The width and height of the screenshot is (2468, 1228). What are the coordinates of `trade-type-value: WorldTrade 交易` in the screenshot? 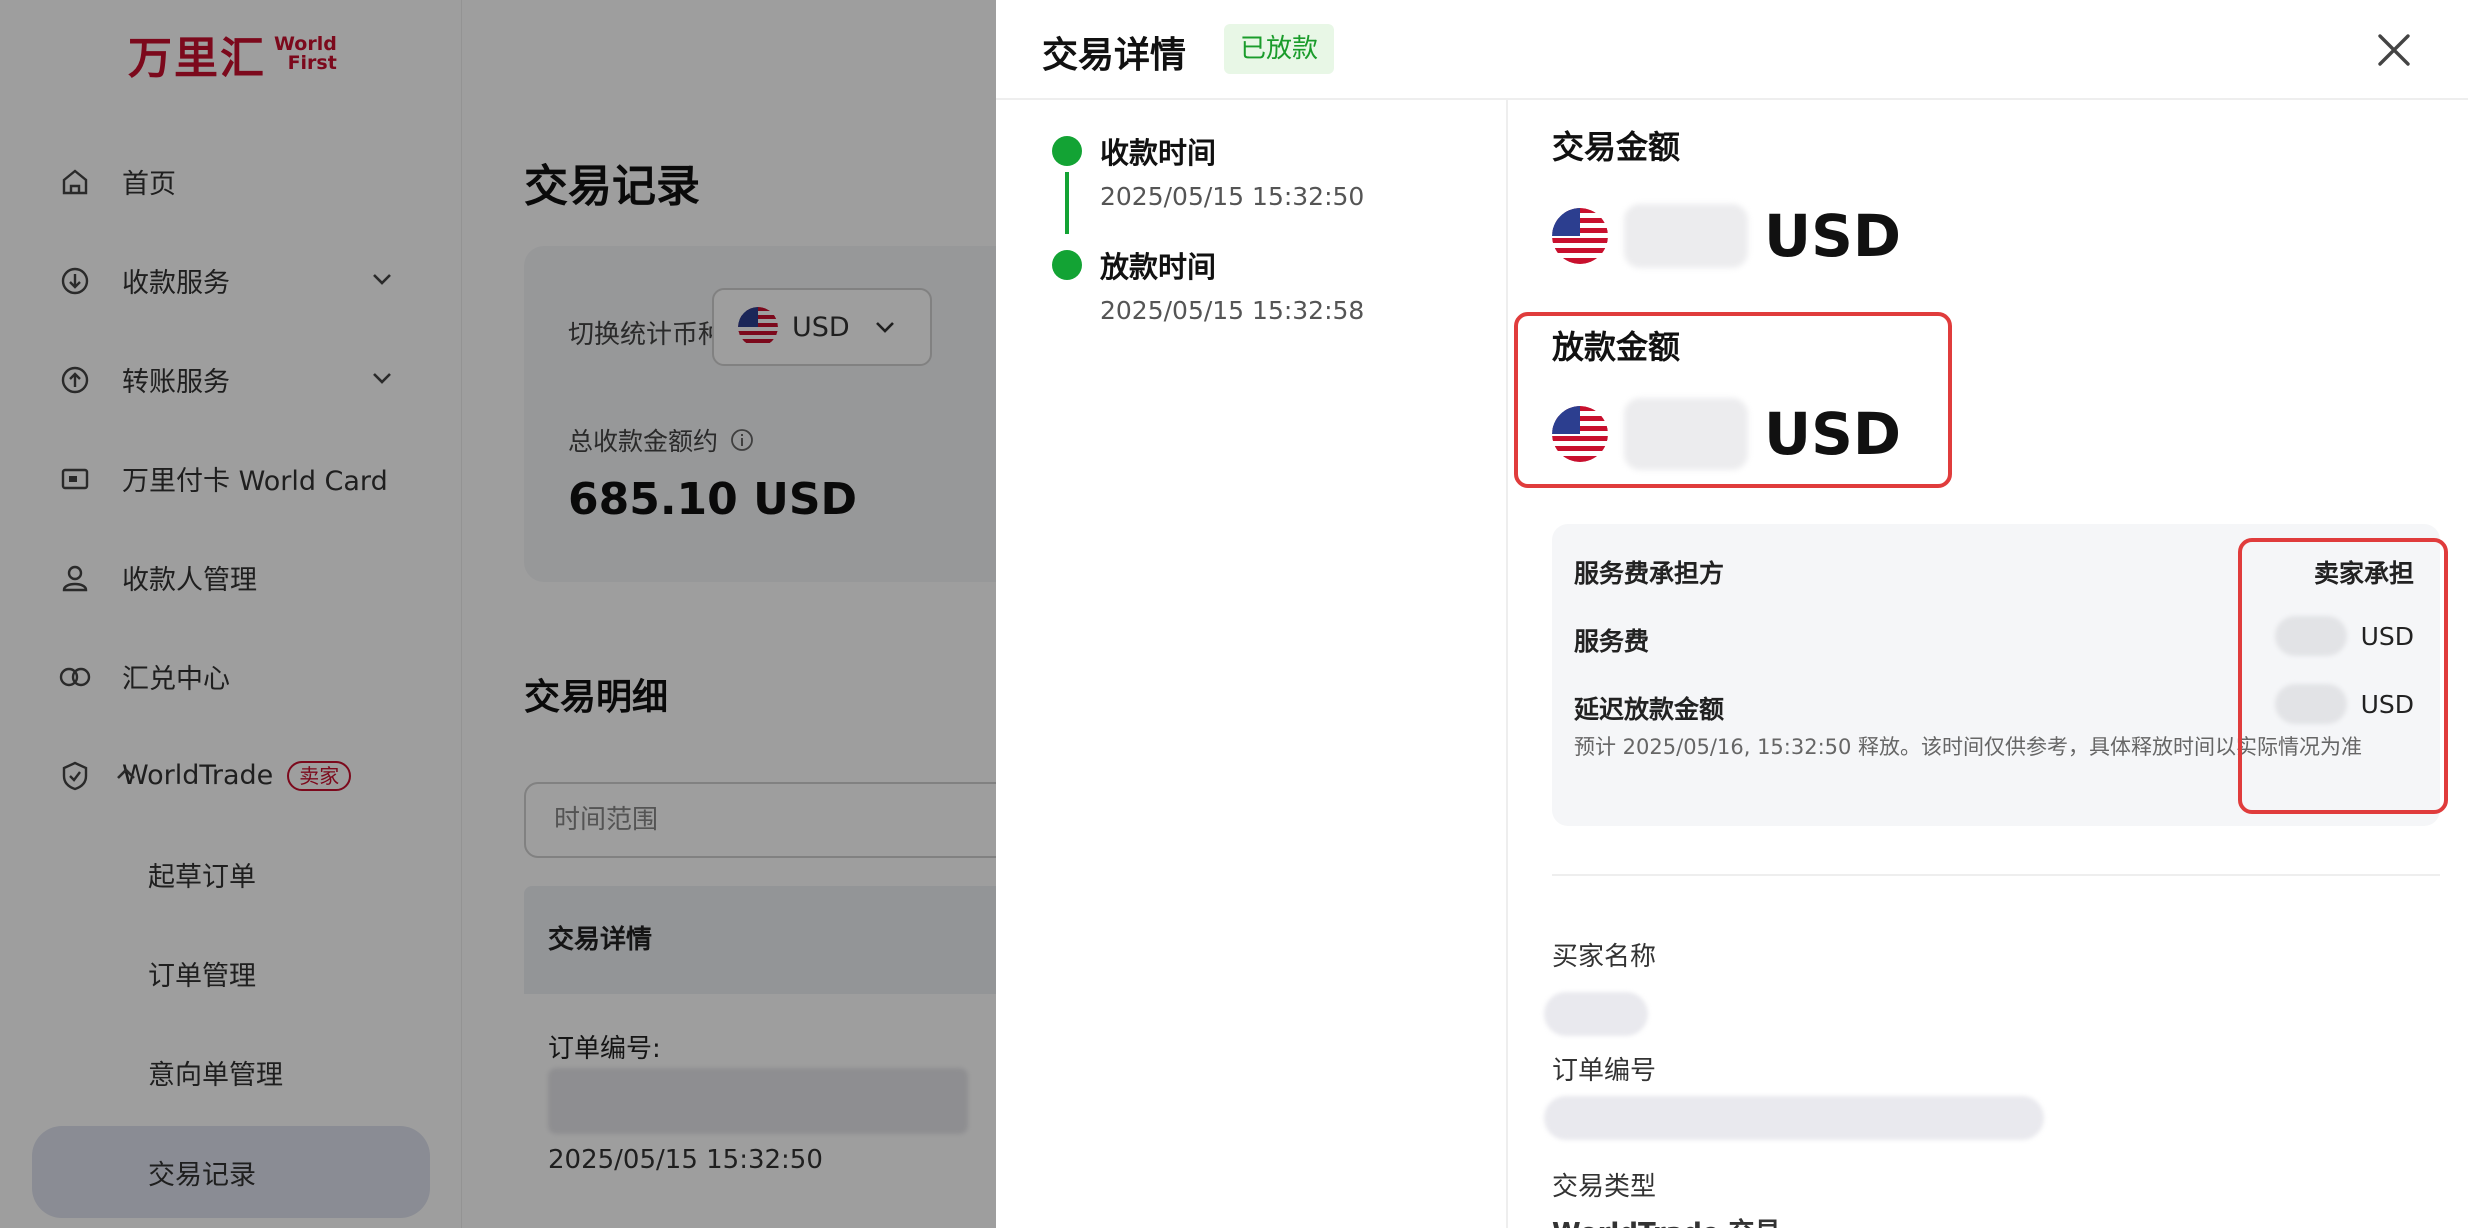 It's located at (1666, 1220).